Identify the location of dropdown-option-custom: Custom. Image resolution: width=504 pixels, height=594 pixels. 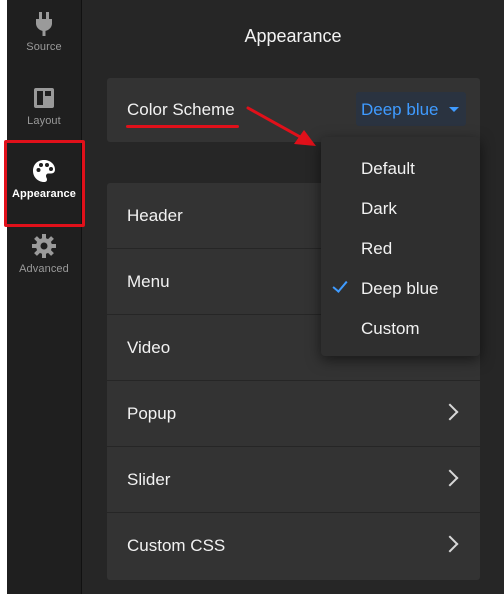
(400, 328).